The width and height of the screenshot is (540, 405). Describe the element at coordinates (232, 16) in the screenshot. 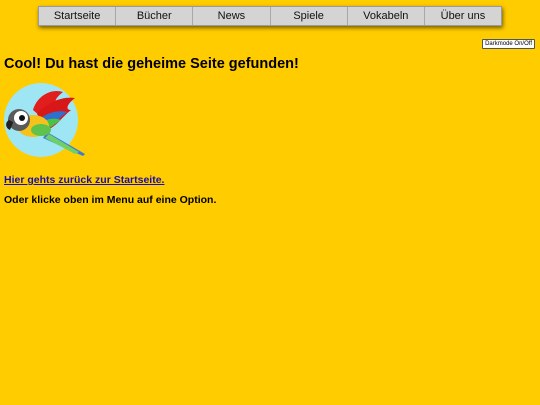

I see `nav-item-news: News` at that location.